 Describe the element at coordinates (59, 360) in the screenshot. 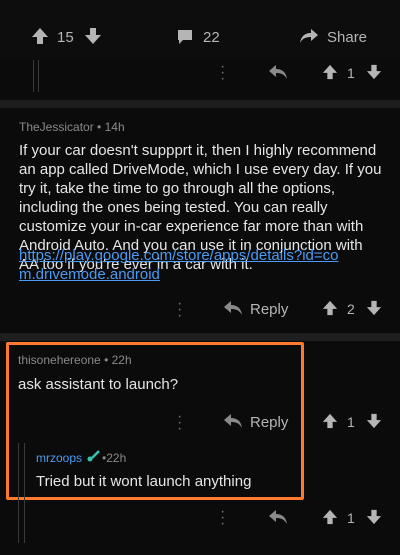

I see `author-name: thisonehereone` at that location.